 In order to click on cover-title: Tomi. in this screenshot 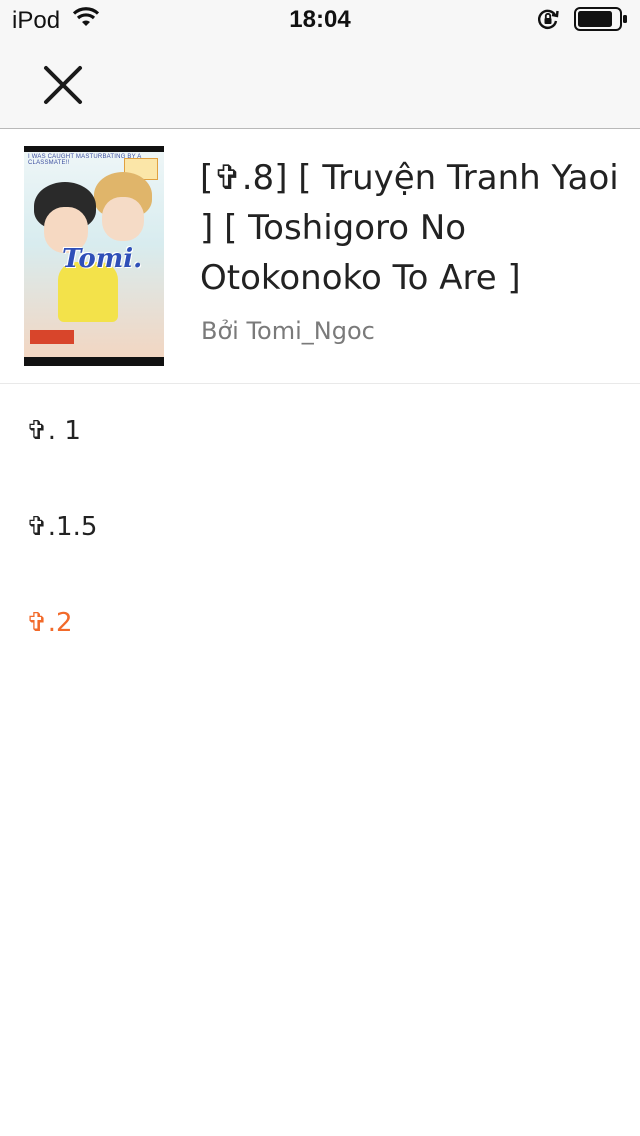, I will do `click(102, 259)`.